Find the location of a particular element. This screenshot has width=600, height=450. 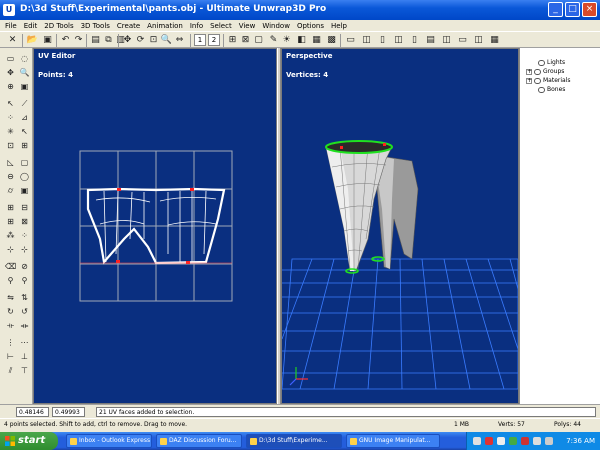

layout-5-icon: ▯ is located at coordinates (414, 40).